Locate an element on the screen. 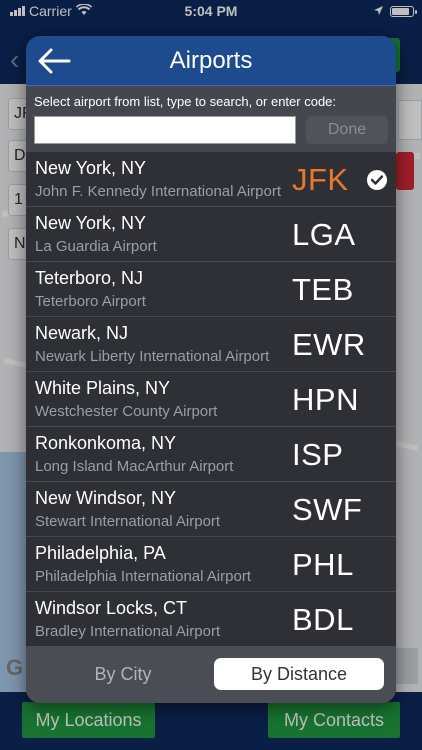 The width and height of the screenshot is (422, 750). done-button: Done is located at coordinates (347, 130).